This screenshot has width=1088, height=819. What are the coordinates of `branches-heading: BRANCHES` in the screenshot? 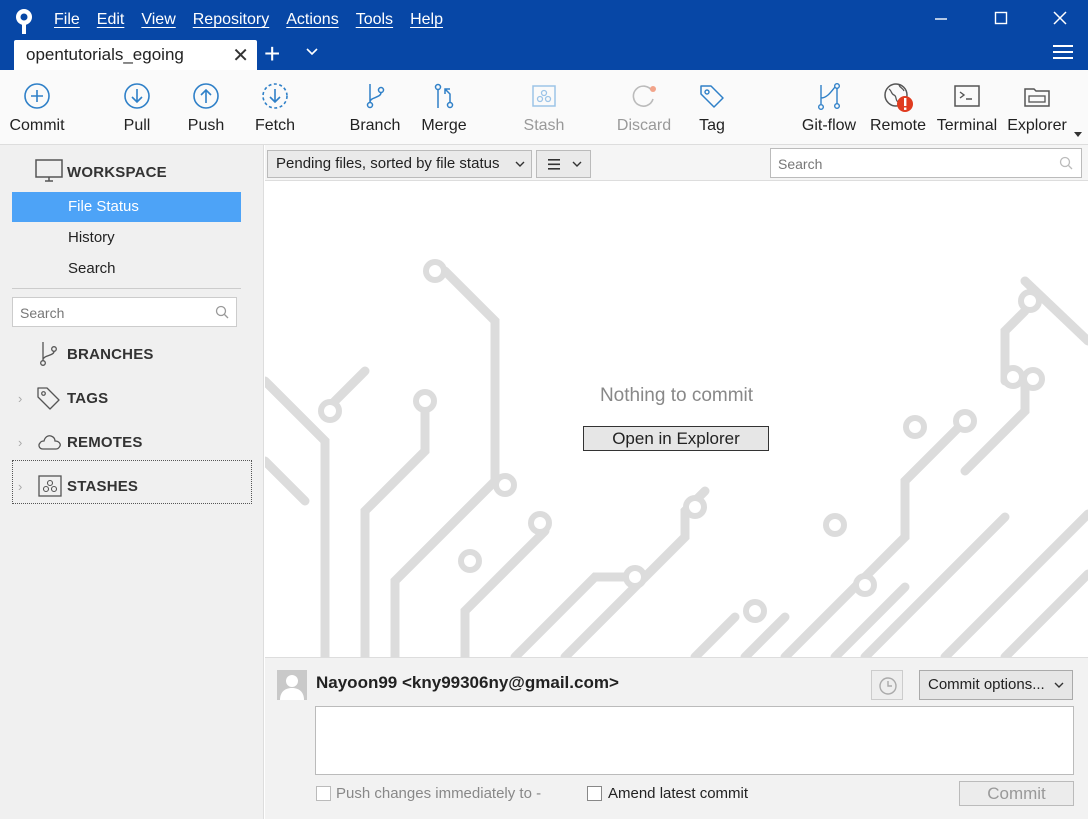 It's located at (110, 354).